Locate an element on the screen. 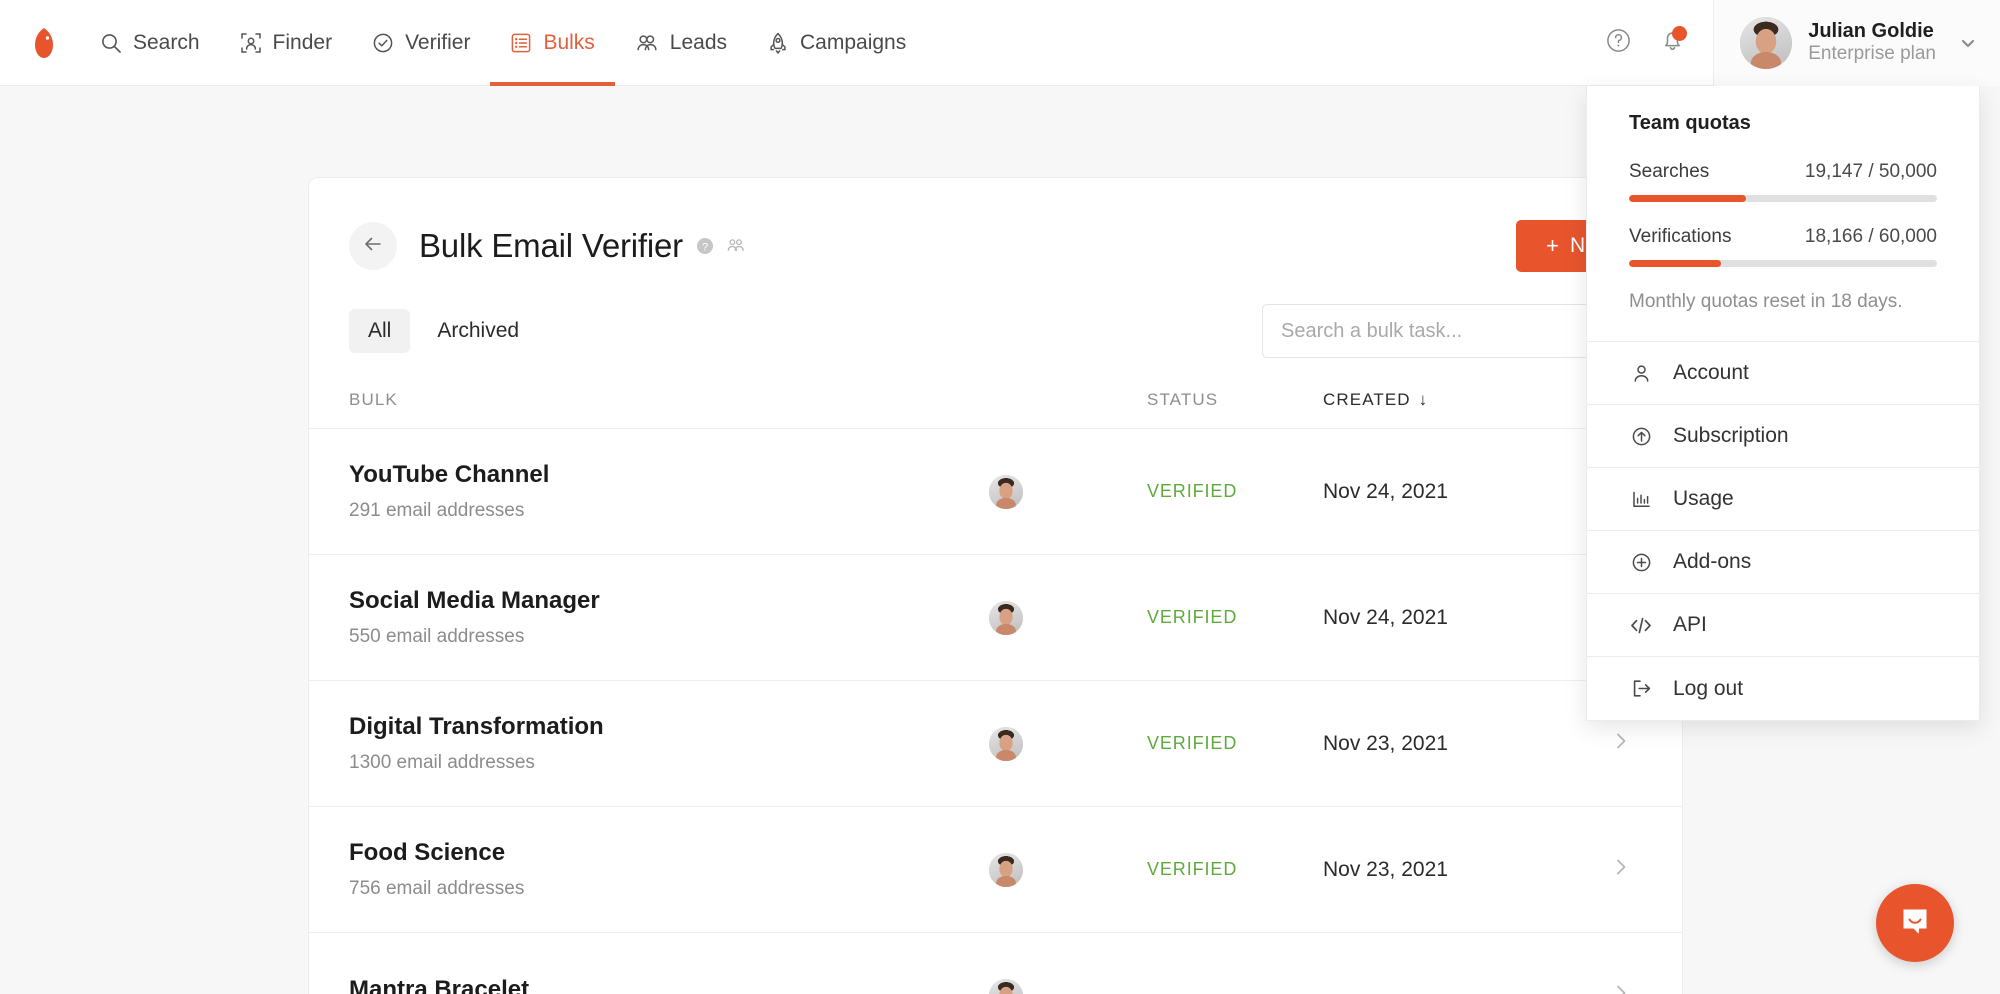 This screenshot has height=994, width=2000. help-badge-icon: ? is located at coordinates (705, 246).